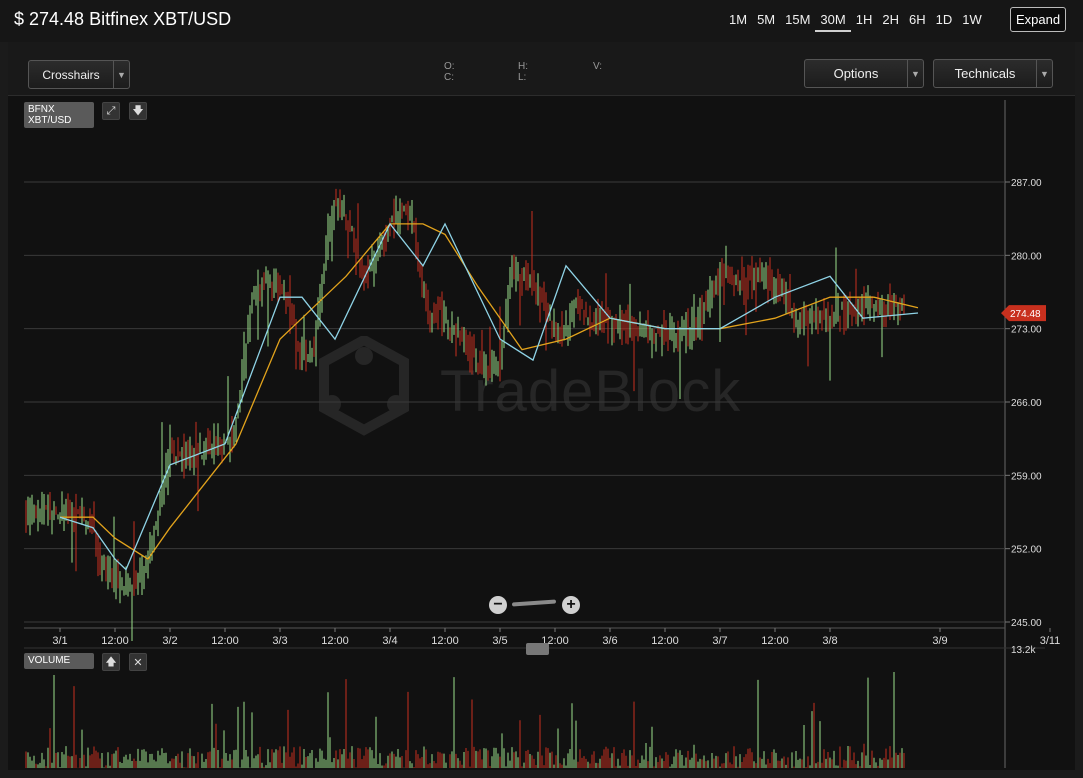 The image size is (1083, 778). Describe the element at coordinates (111, 111) in the screenshot. I see `fullscreen-icon: ⤢` at that location.